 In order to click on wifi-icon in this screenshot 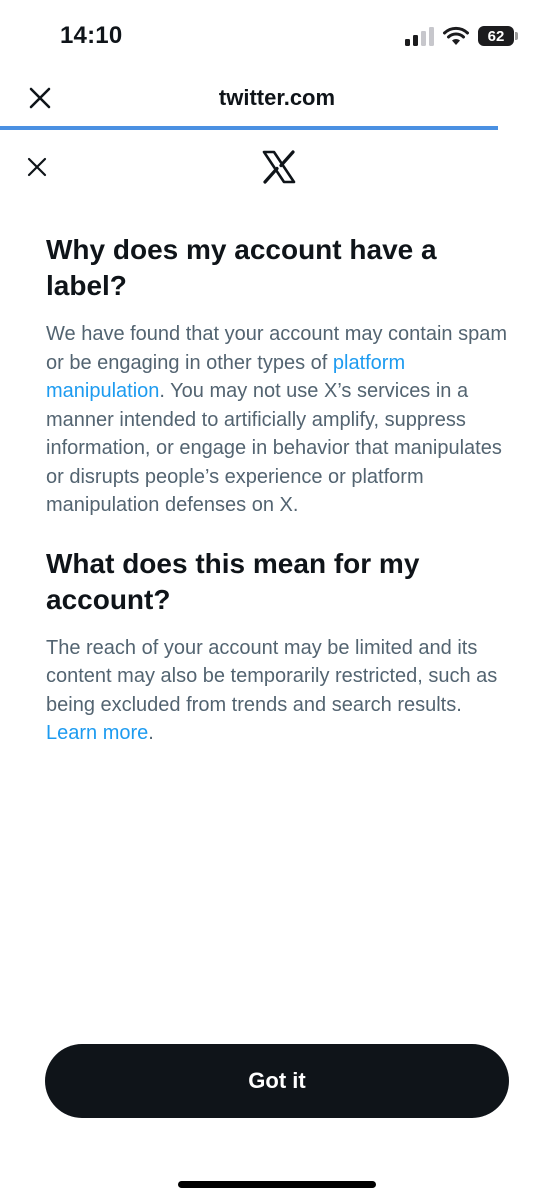, I will do `click(456, 35)`.